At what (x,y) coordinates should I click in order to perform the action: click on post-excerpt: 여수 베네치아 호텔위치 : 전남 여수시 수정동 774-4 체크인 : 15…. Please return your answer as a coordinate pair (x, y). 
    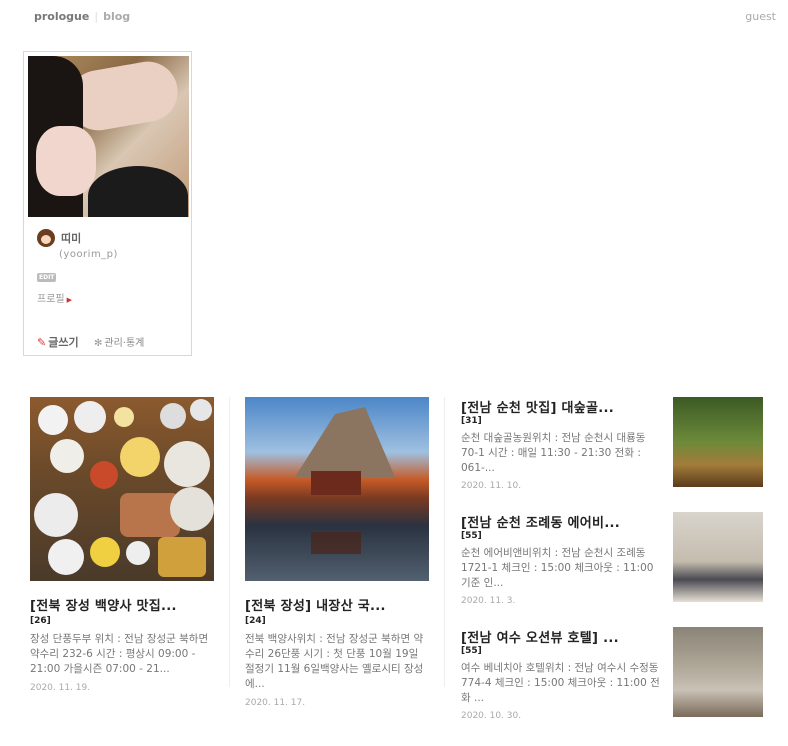
    Looking at the image, I should click on (560, 683).